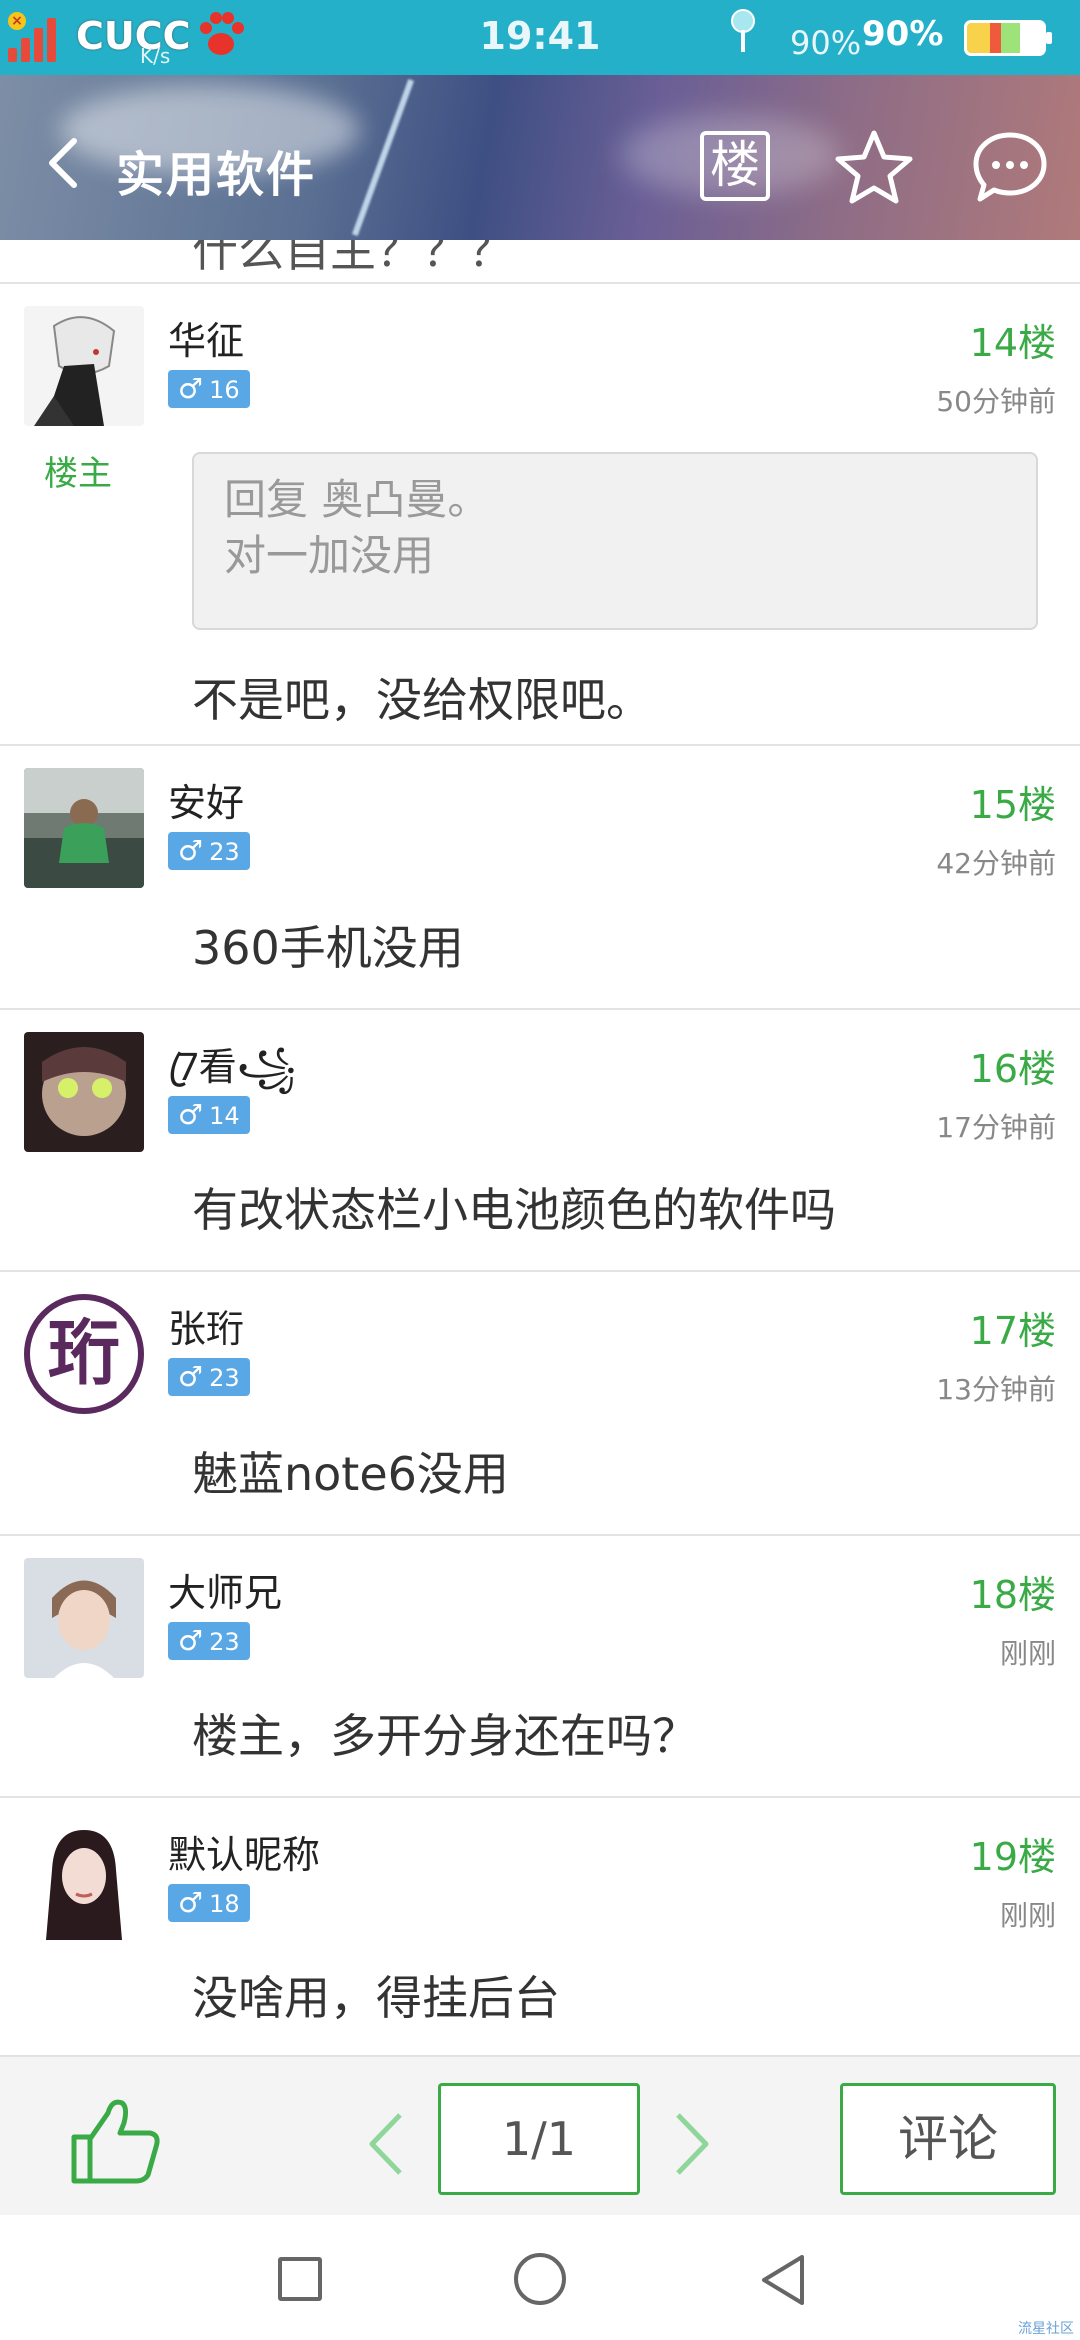 Image resolution: width=1080 pixels, height=2340 pixels. What do you see at coordinates (206, 337) in the screenshot?
I see `username: 华征` at bounding box center [206, 337].